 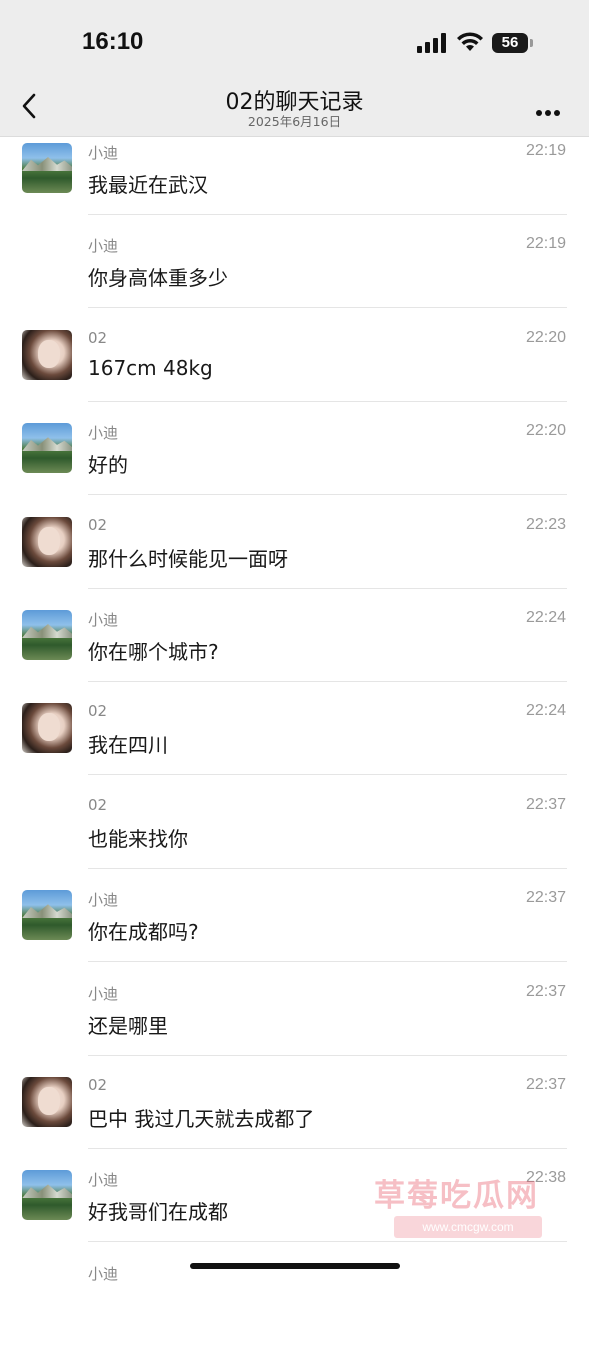 What do you see at coordinates (138, 838) in the screenshot?
I see `message-text: 也能来找你` at bounding box center [138, 838].